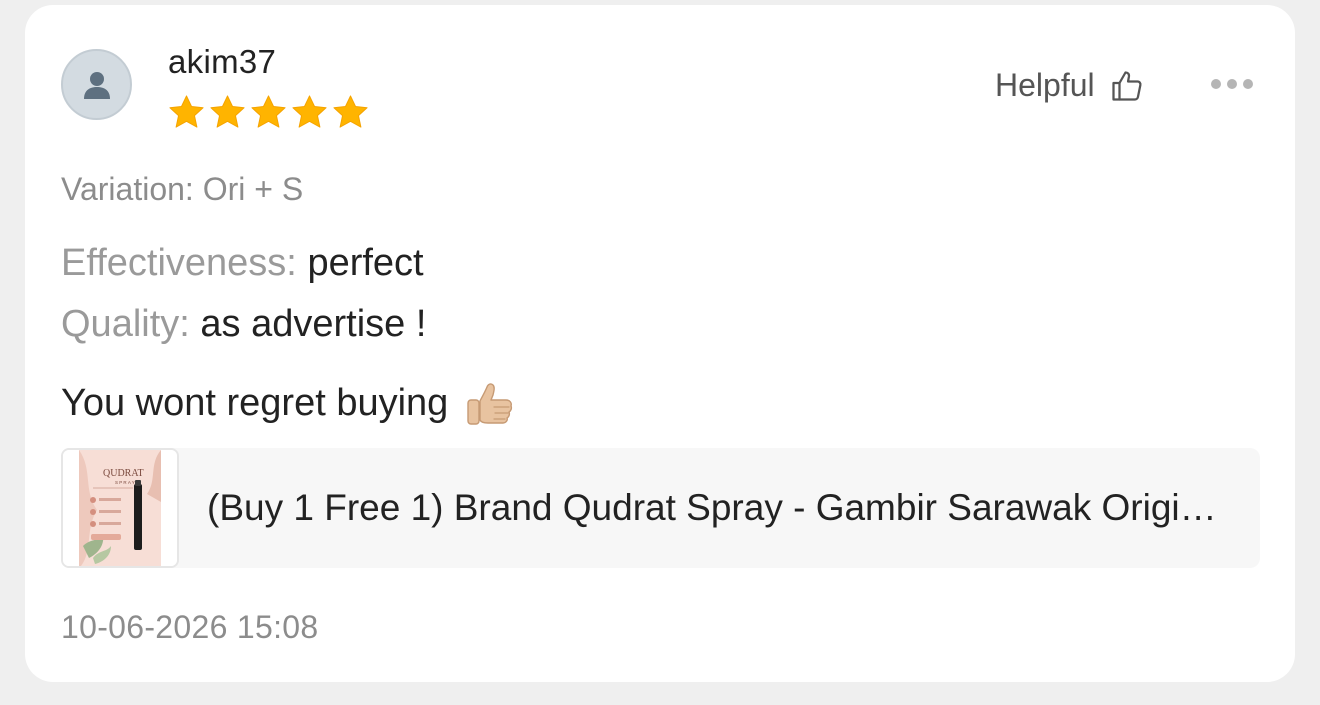  What do you see at coordinates (120, 508) in the screenshot?
I see `product-thumbnail: QUDRAT SPRAY` at bounding box center [120, 508].